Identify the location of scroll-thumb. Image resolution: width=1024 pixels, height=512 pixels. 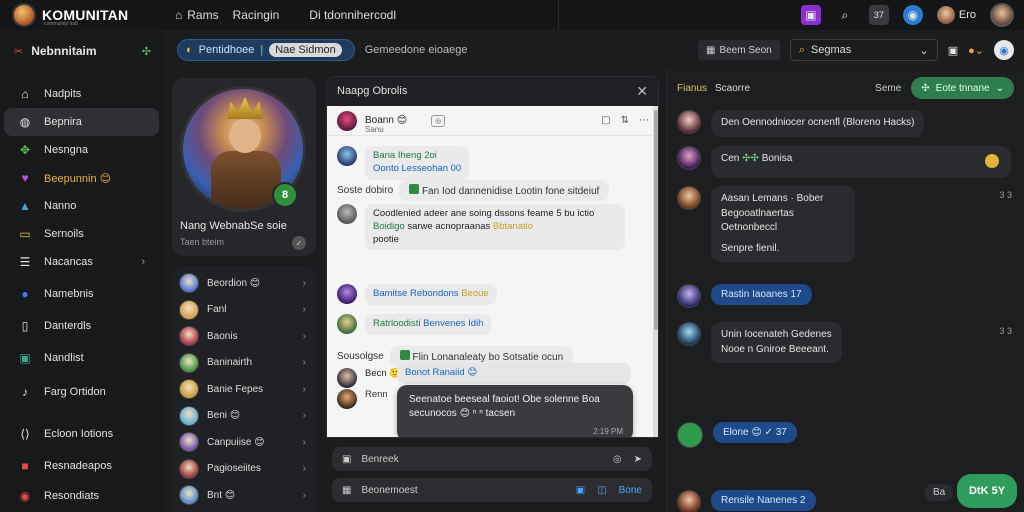
(656, 220).